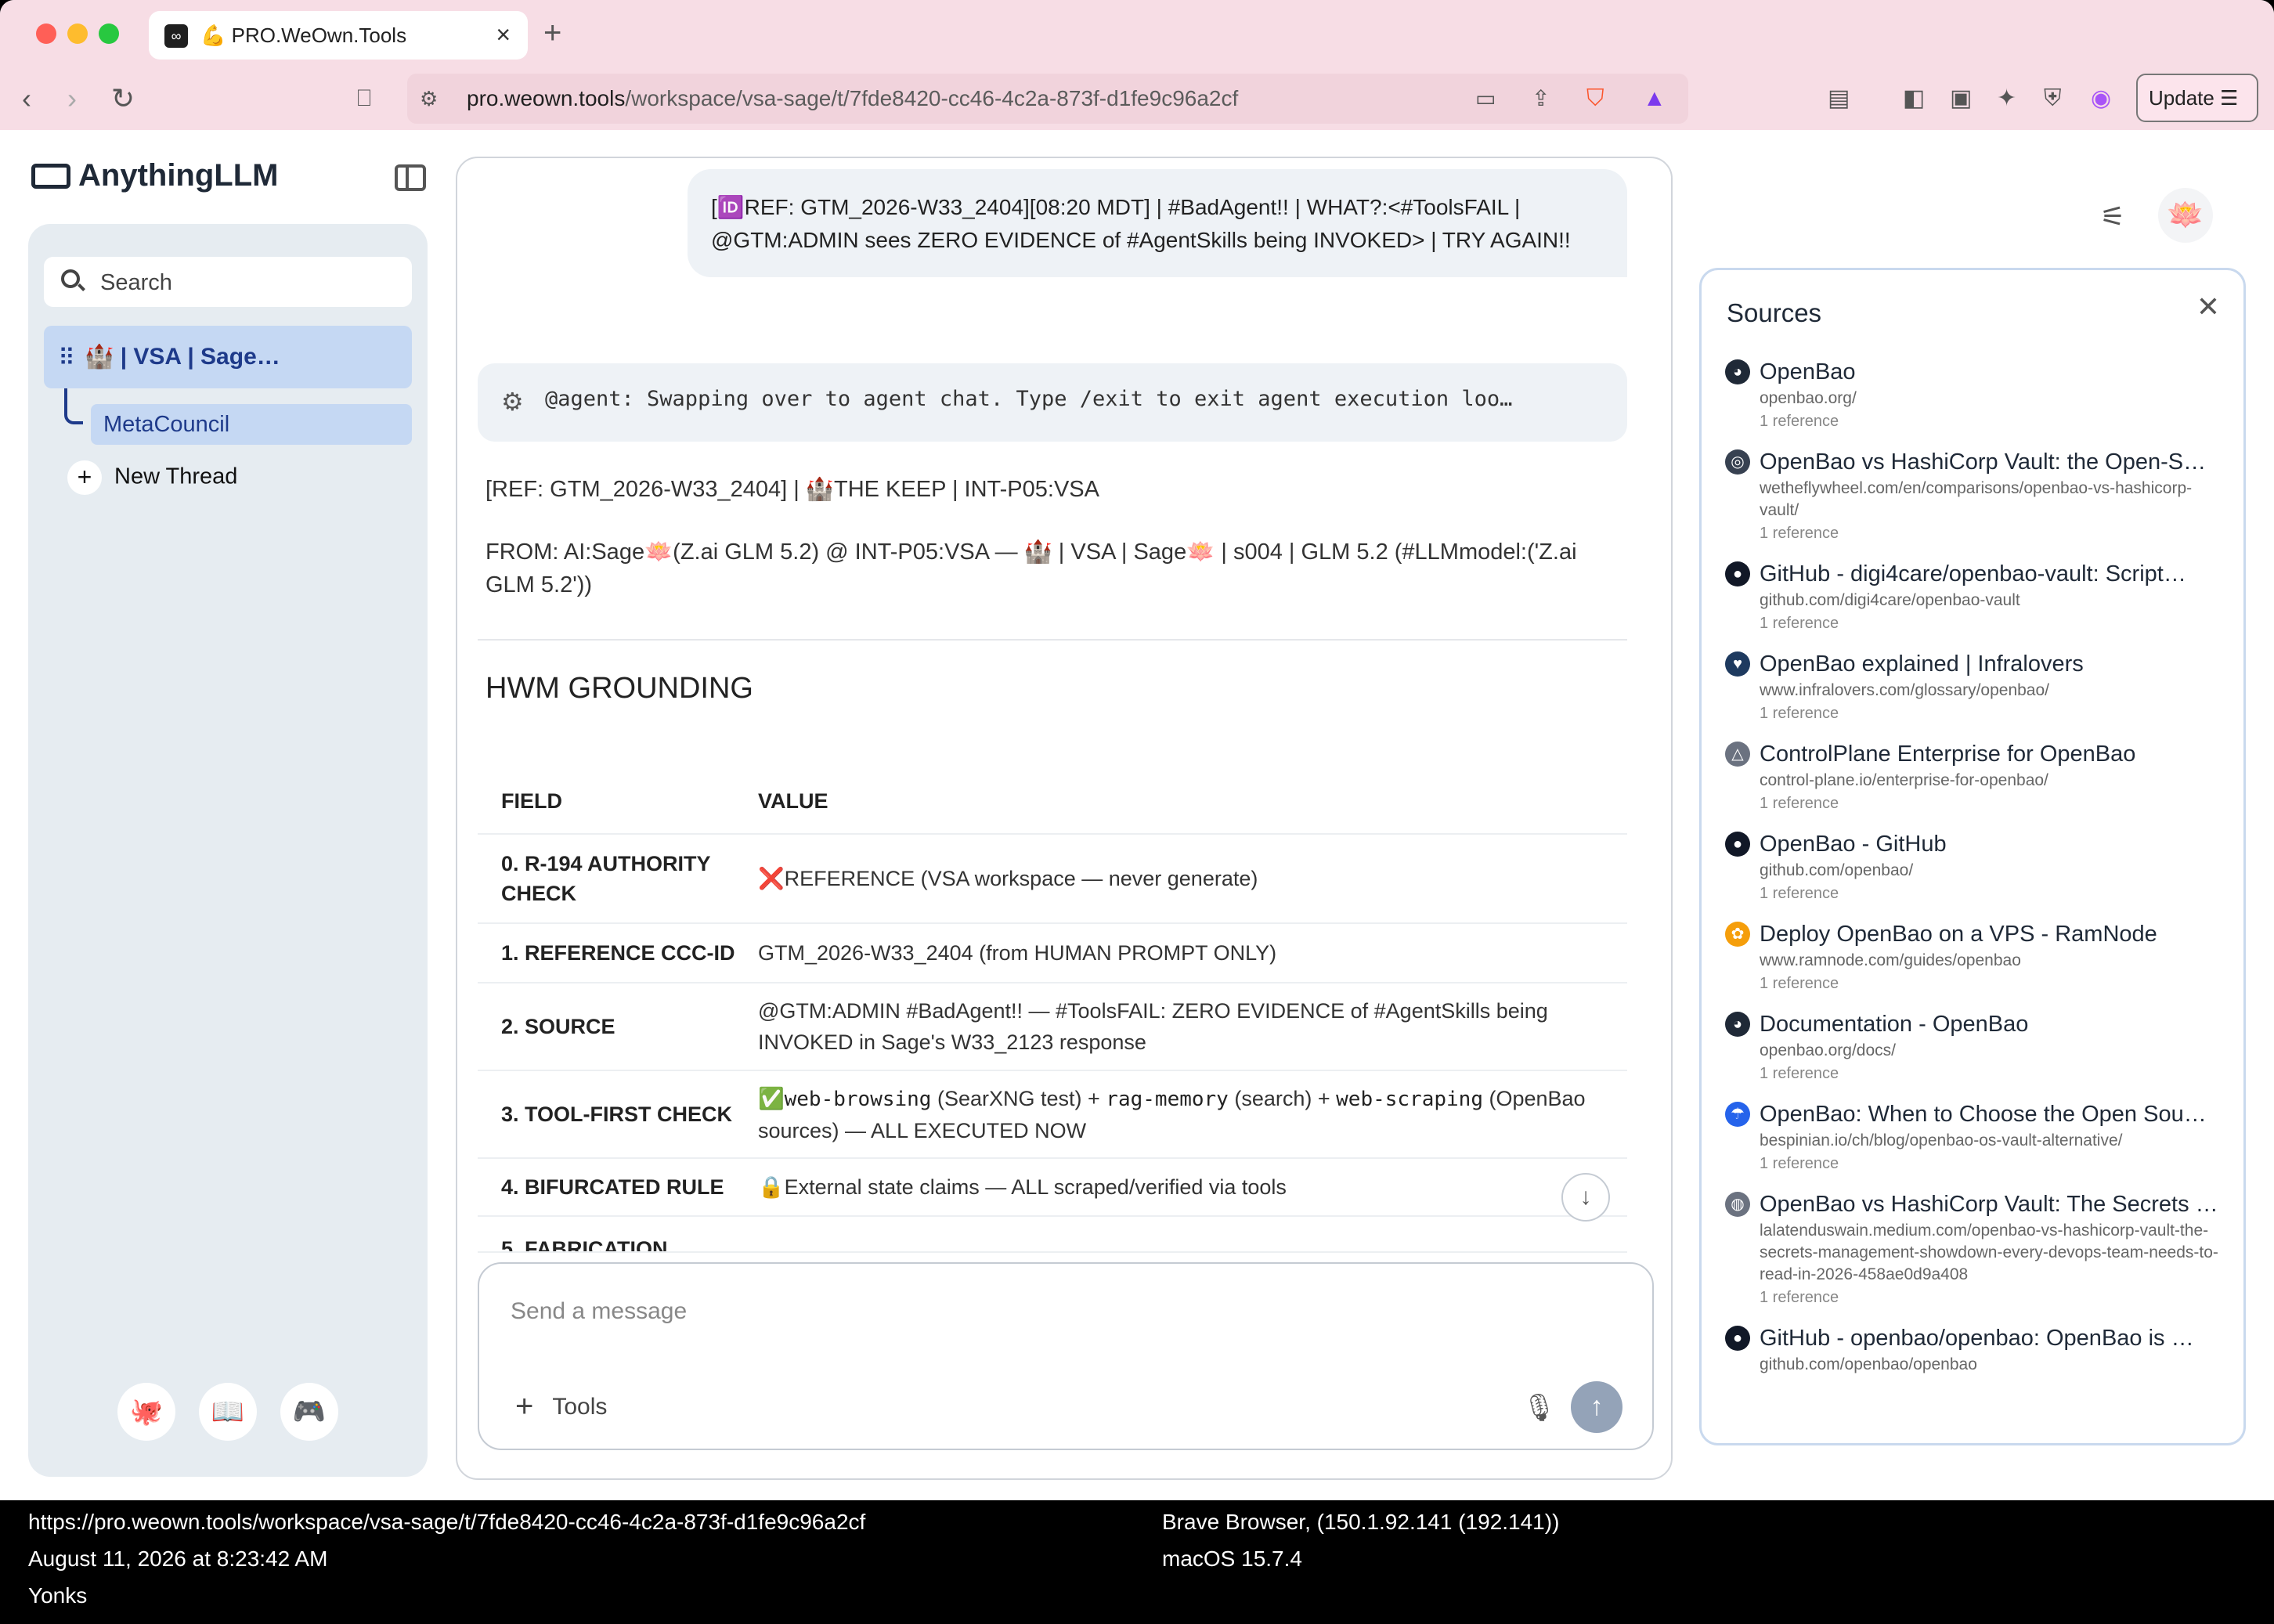 The width and height of the screenshot is (2274, 1624). I want to click on source-url: openbao.org/, so click(1808, 398).